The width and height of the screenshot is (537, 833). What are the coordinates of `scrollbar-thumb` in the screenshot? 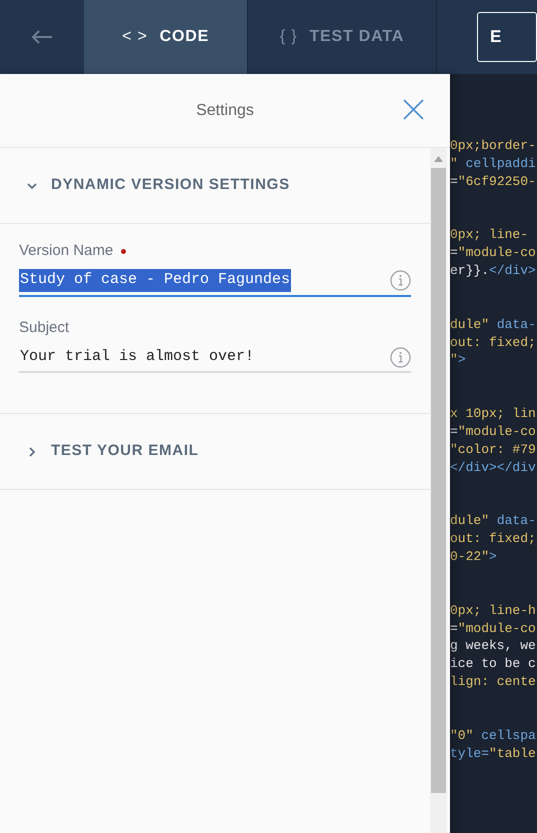 It's located at (438, 480).